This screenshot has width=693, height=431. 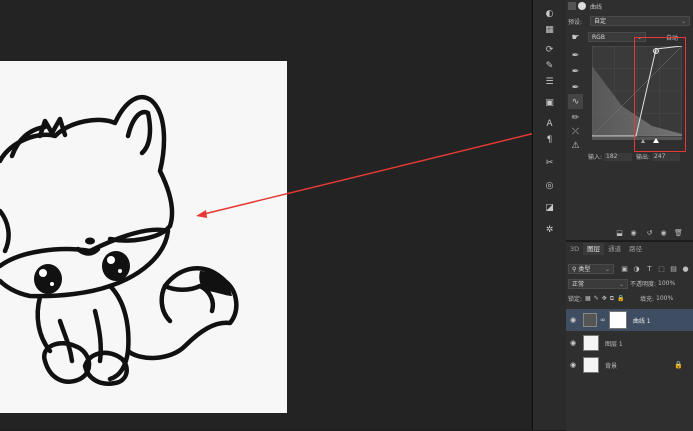 I want to click on lock-artboard-icon: ⧉, so click(x=612, y=299).